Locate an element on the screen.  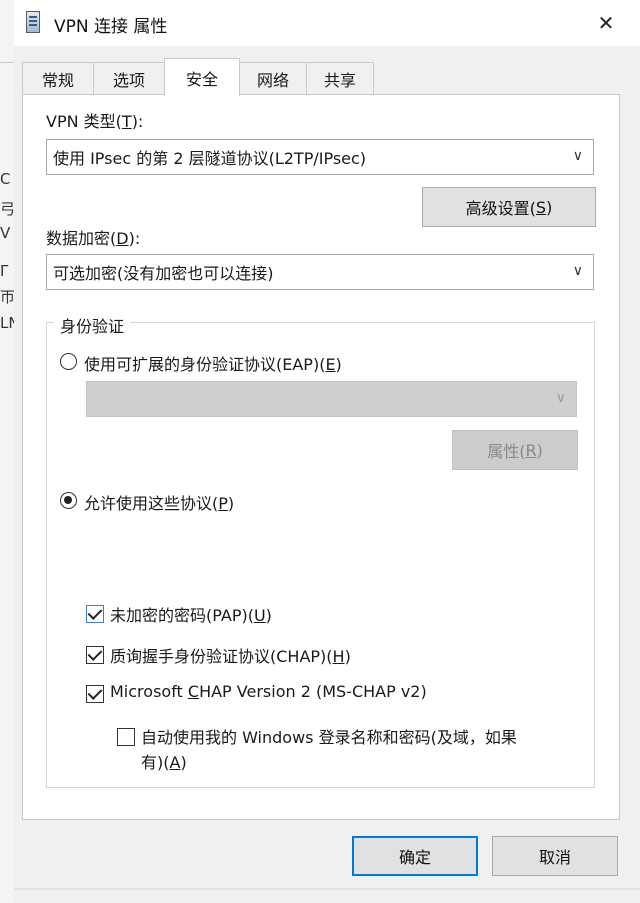
tab-label: 安全 is located at coordinates (201, 79).